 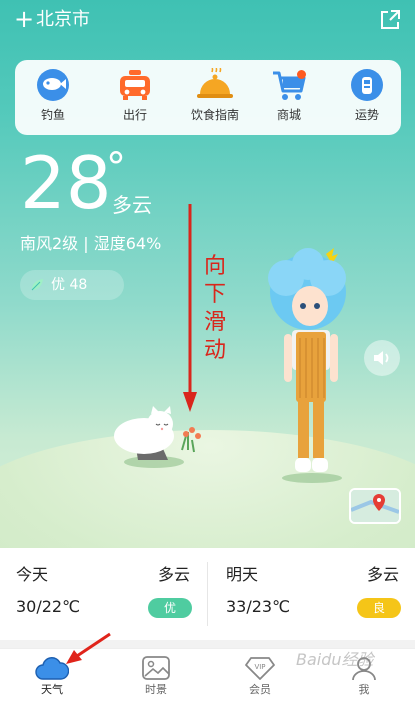 What do you see at coordinates (37, 285) in the screenshot?
I see `leaf-icon` at bounding box center [37, 285].